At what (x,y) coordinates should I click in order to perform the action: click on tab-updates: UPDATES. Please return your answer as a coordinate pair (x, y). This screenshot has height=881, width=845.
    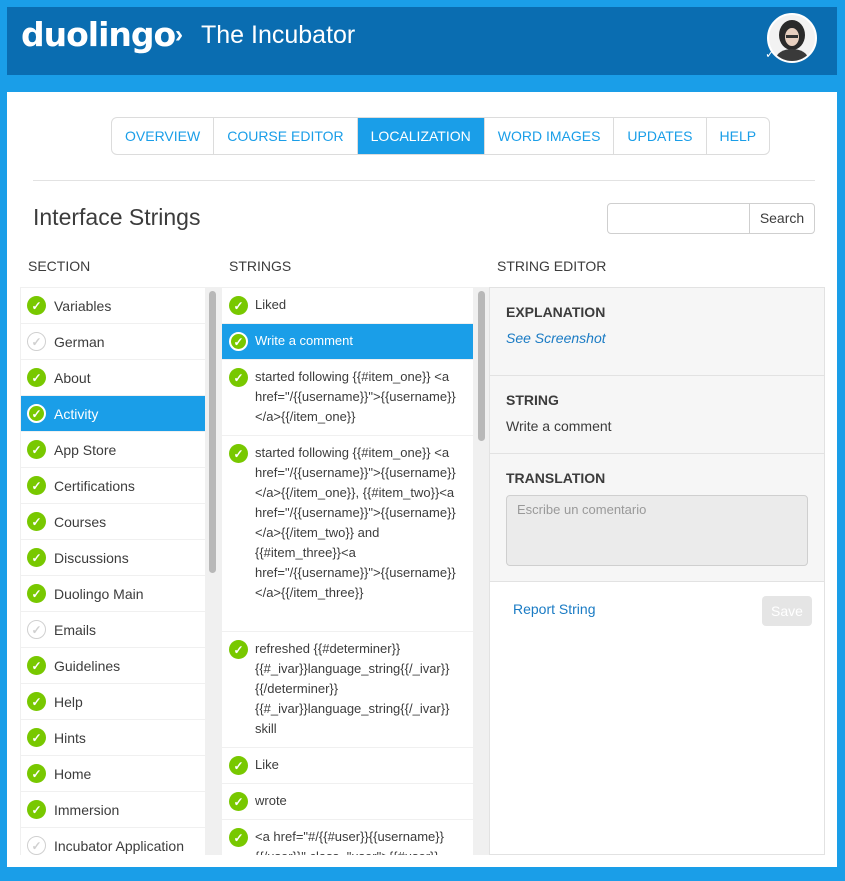
    Looking at the image, I should click on (660, 136).